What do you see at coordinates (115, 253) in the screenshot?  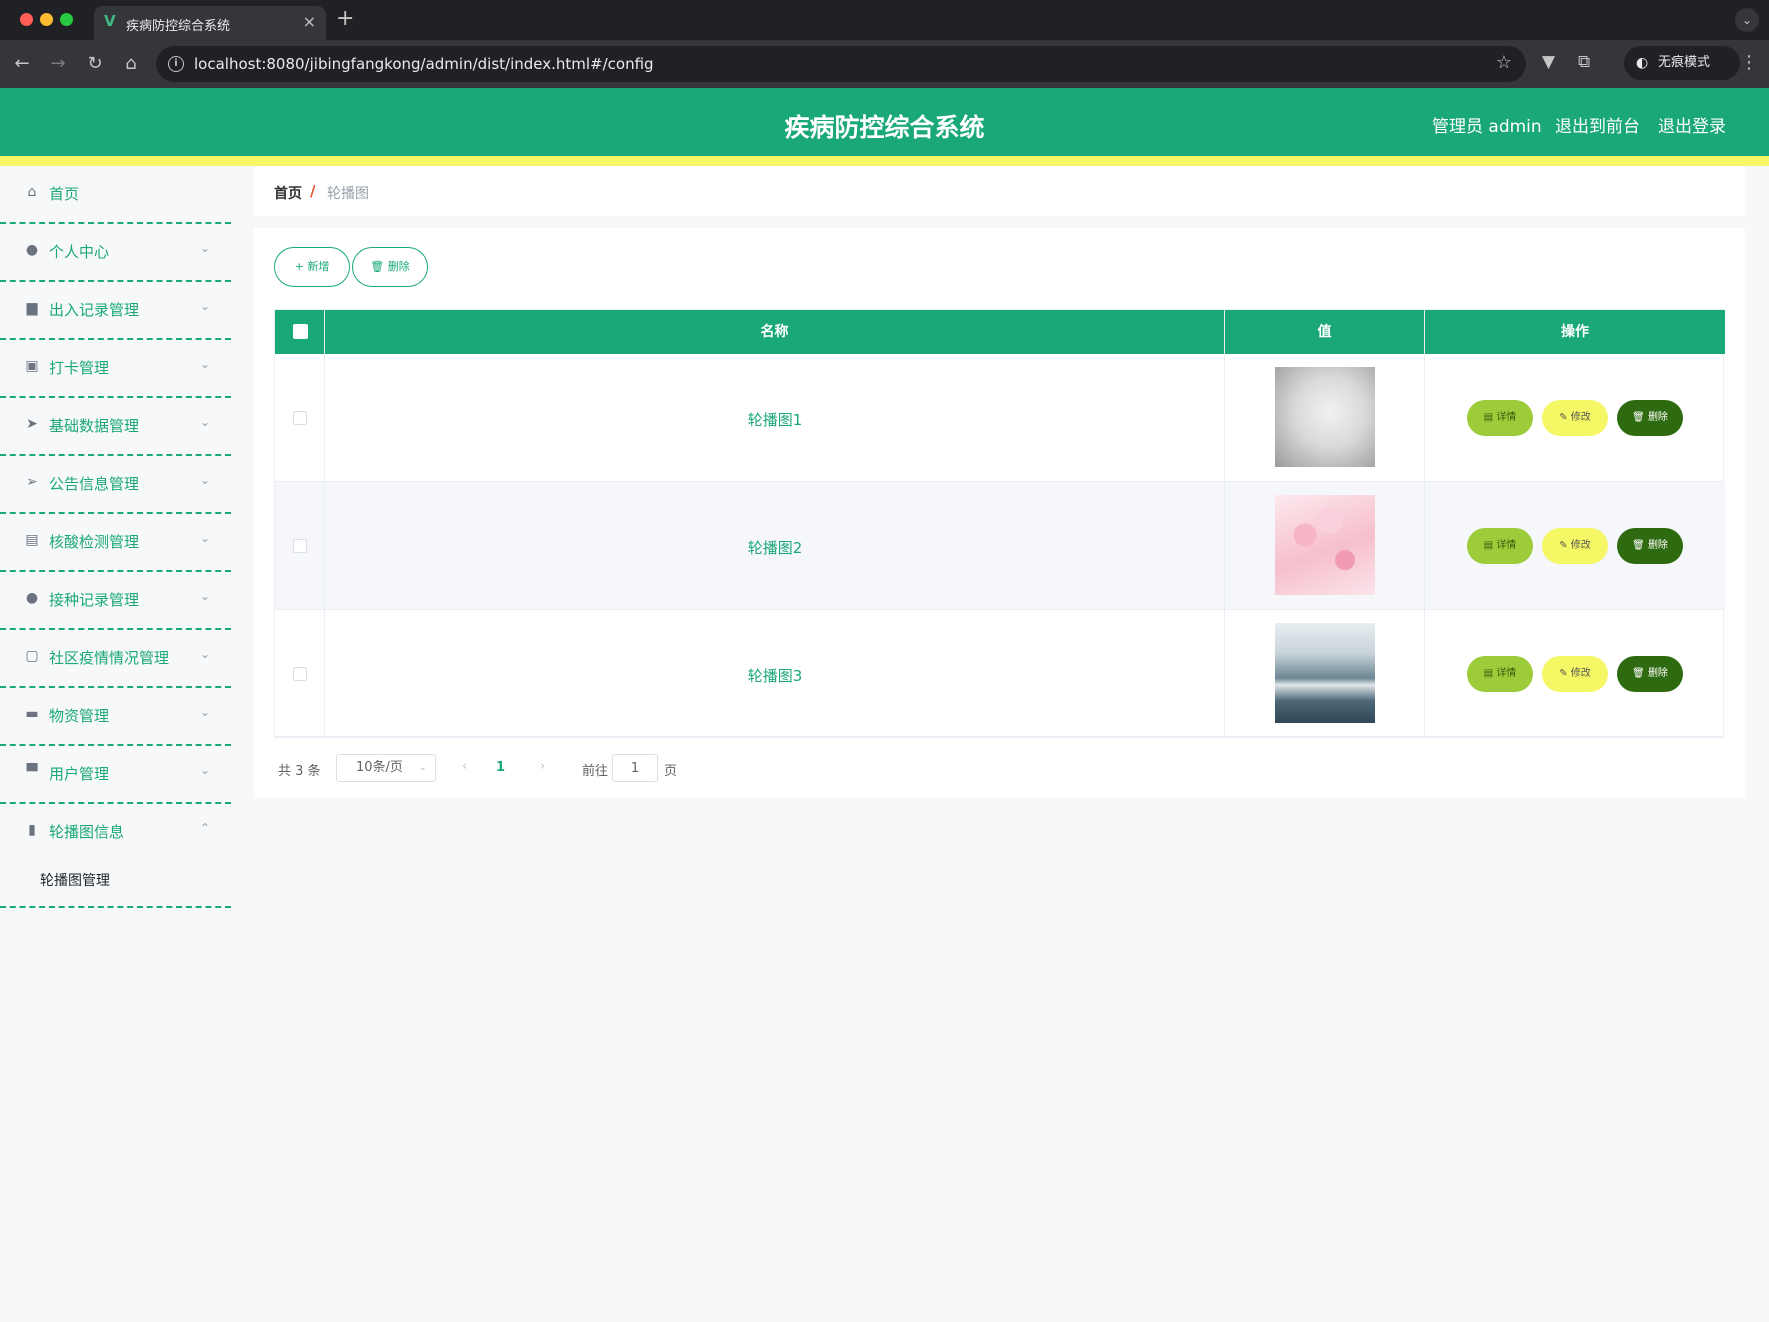 I see `sidebar-item-personal-center: ● 个人中心 ⌄` at bounding box center [115, 253].